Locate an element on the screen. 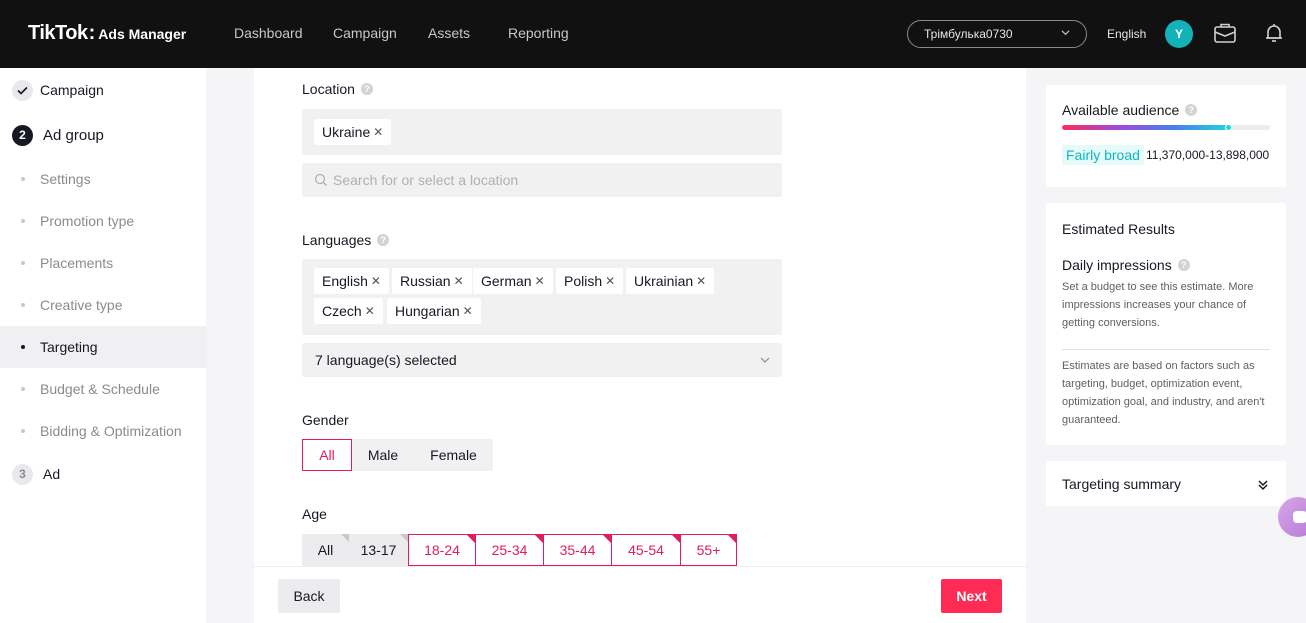 This screenshot has width=1306, height=623. languages-select: 7 language(s) selected is located at coordinates (542, 360).